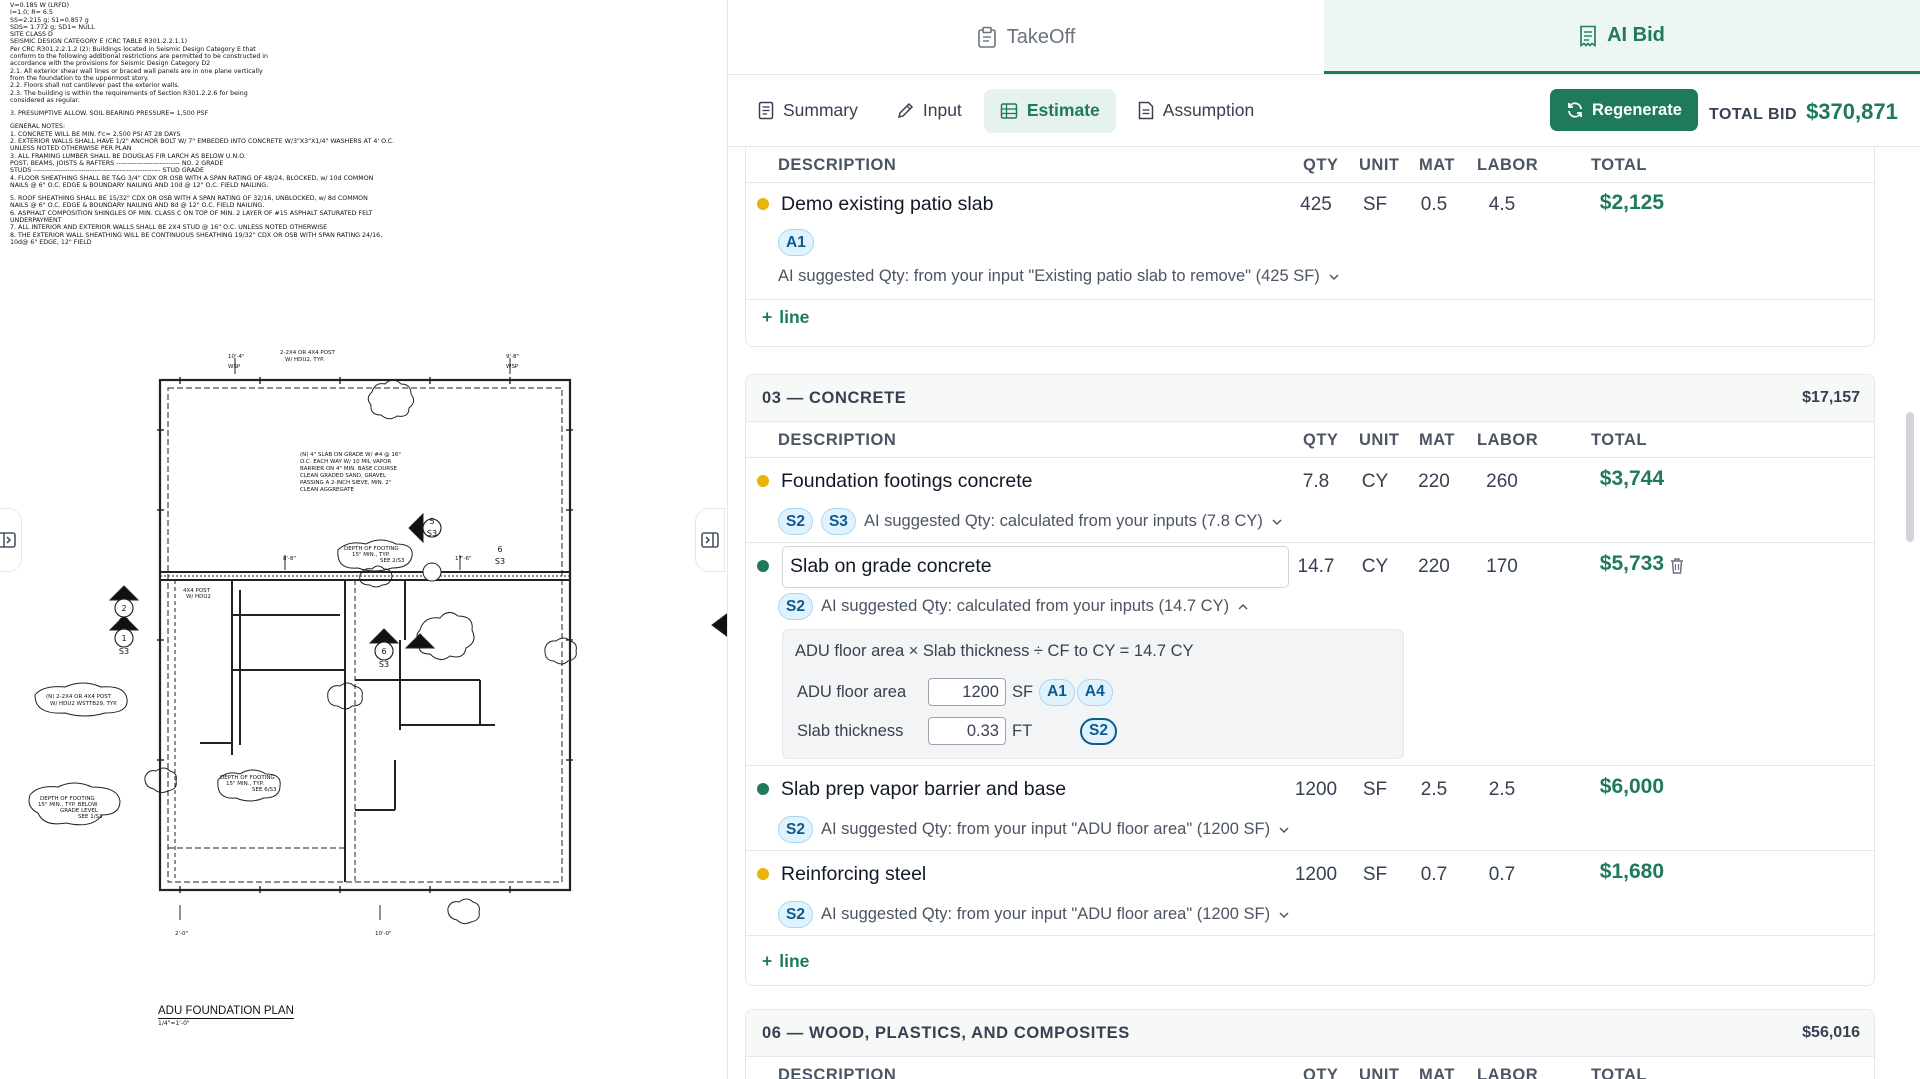 The width and height of the screenshot is (1920, 1079). What do you see at coordinates (1208, 110) in the screenshot?
I see `subtab-assumption-label: Assumption` at bounding box center [1208, 110].